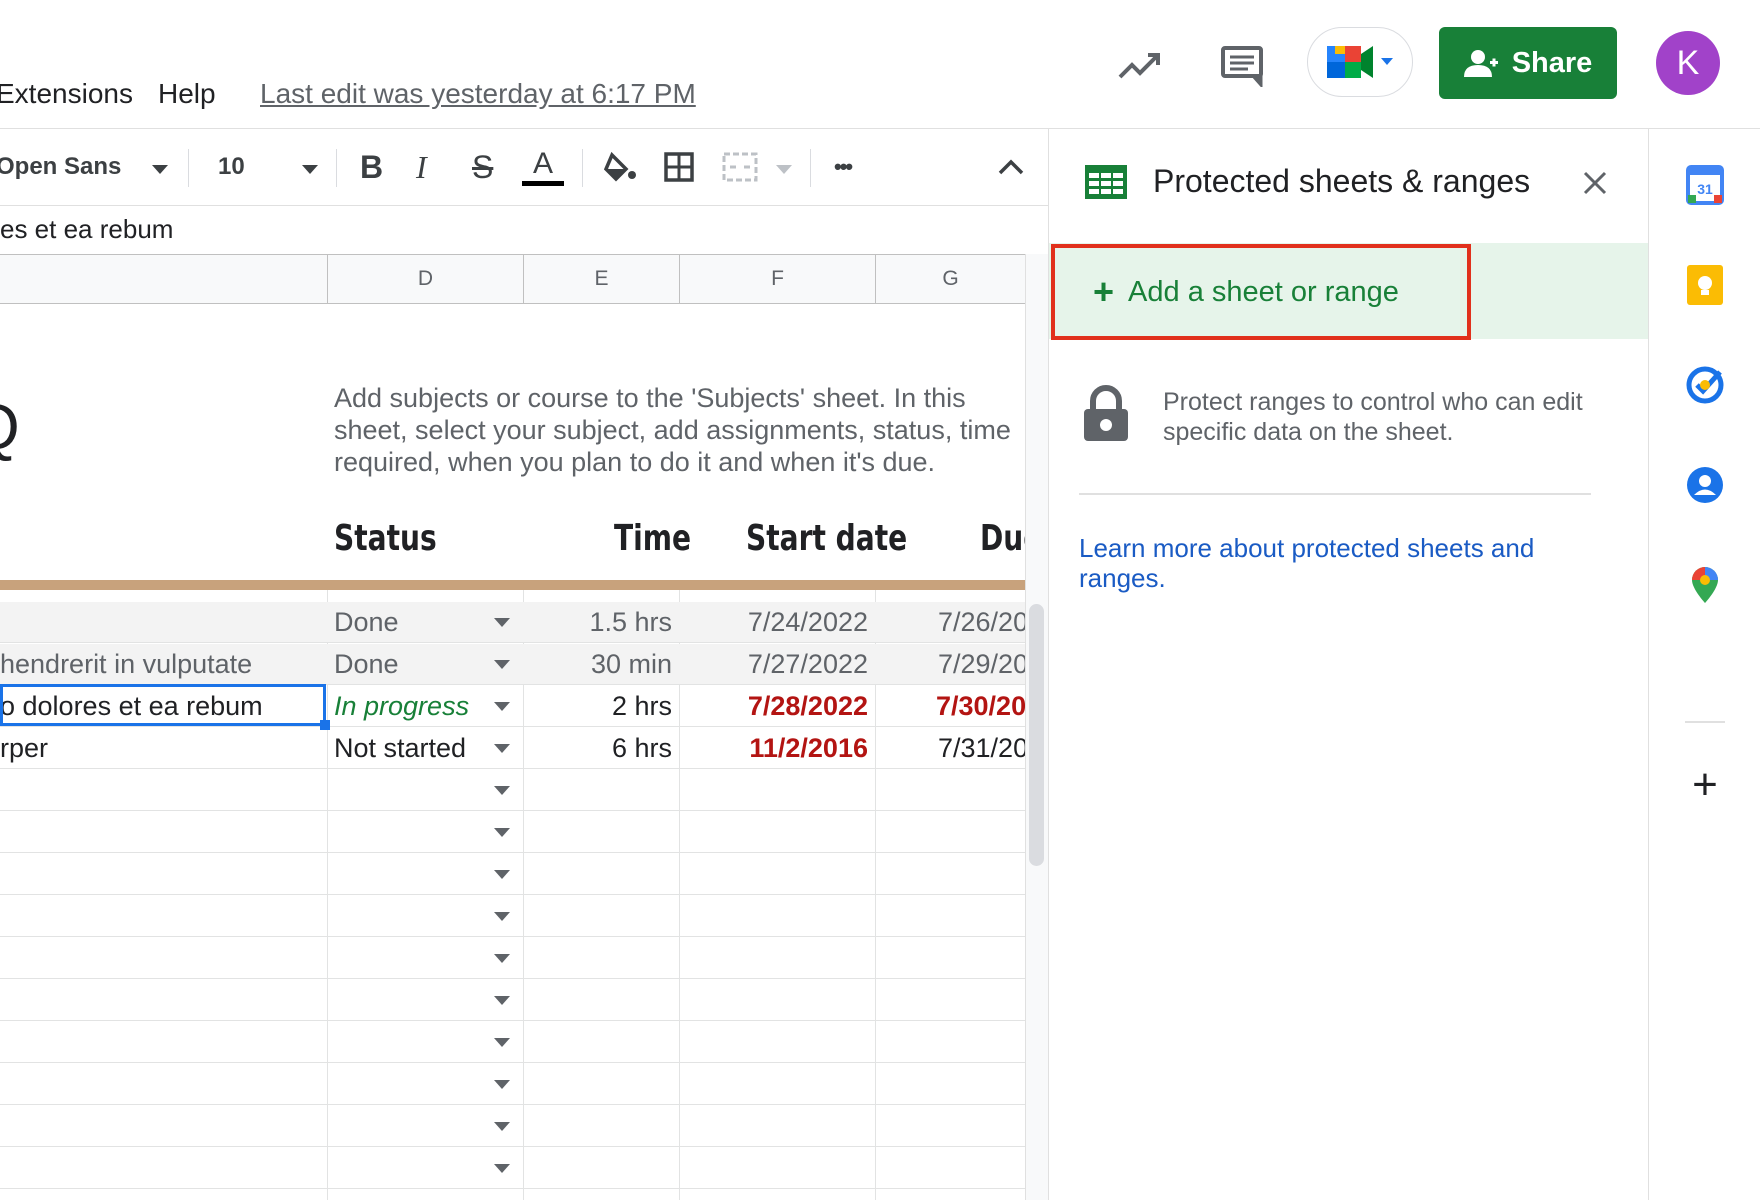 This screenshot has width=1760, height=1200. What do you see at coordinates (679, 167) in the screenshot?
I see `borders-button` at bounding box center [679, 167].